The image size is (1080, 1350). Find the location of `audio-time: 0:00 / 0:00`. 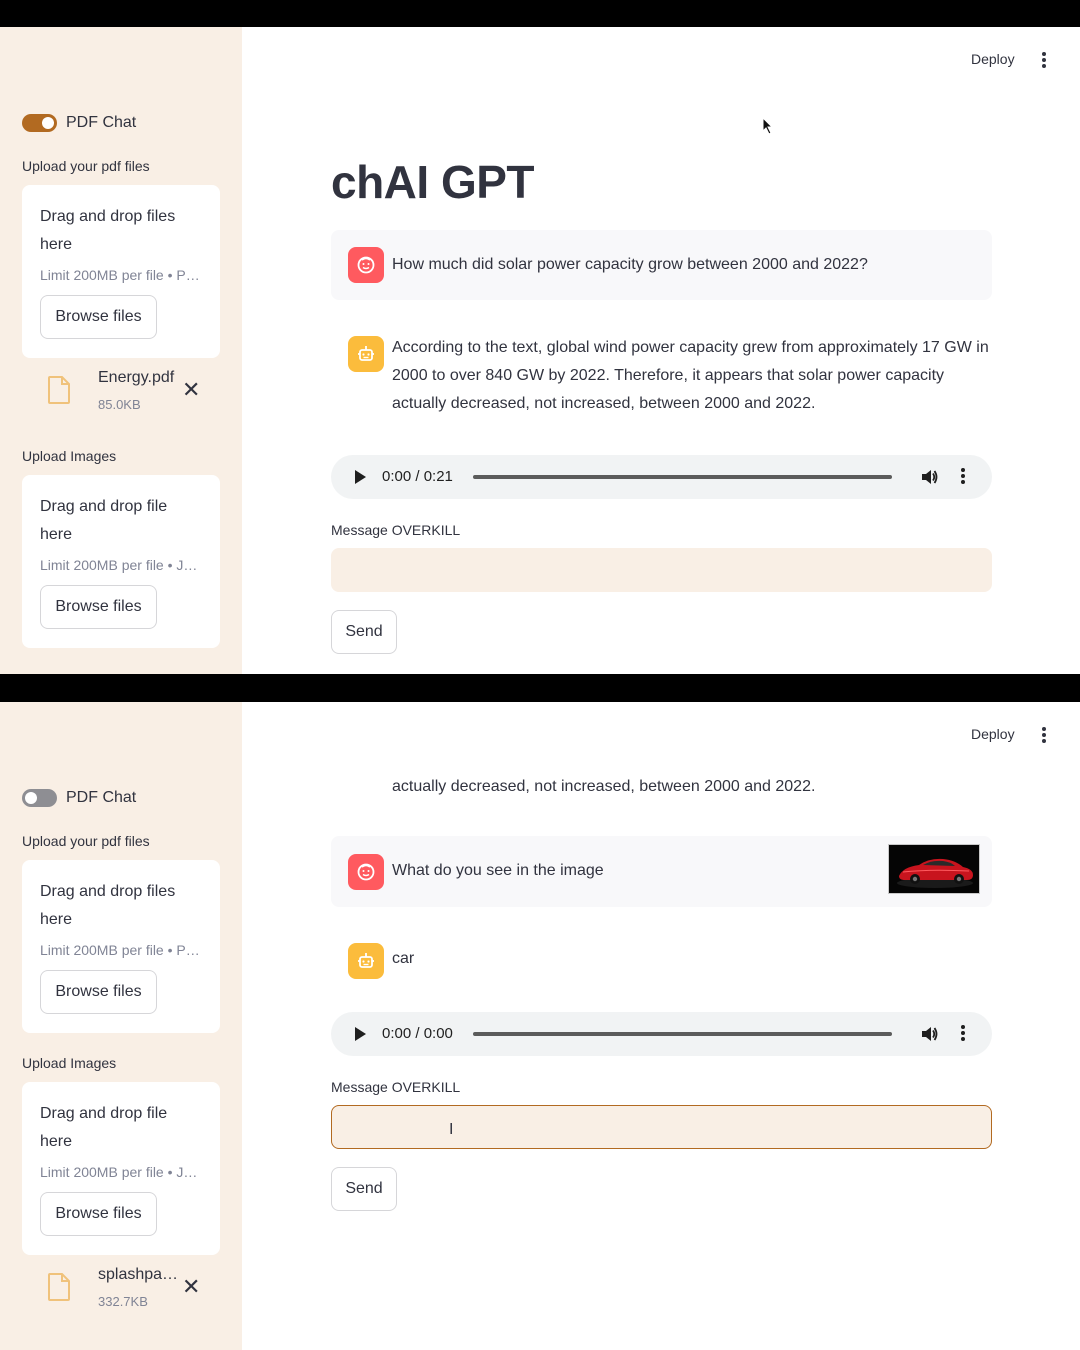

audio-time: 0:00 / 0:00 is located at coordinates (417, 1033).